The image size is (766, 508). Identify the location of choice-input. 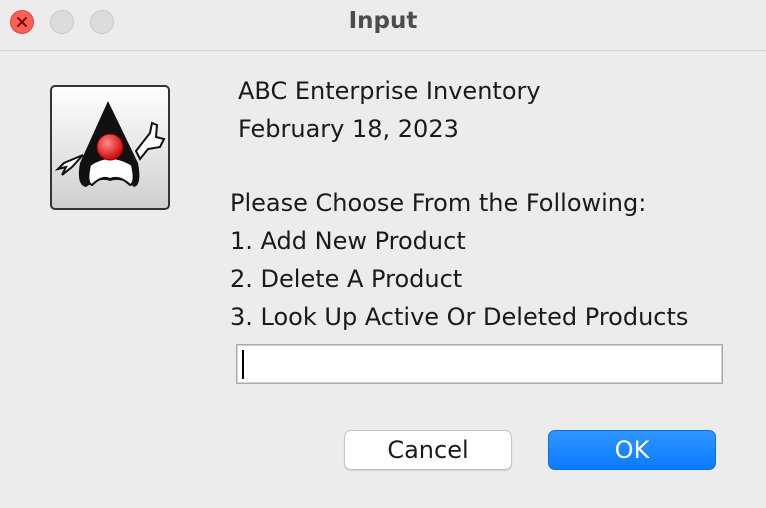
(479, 364).